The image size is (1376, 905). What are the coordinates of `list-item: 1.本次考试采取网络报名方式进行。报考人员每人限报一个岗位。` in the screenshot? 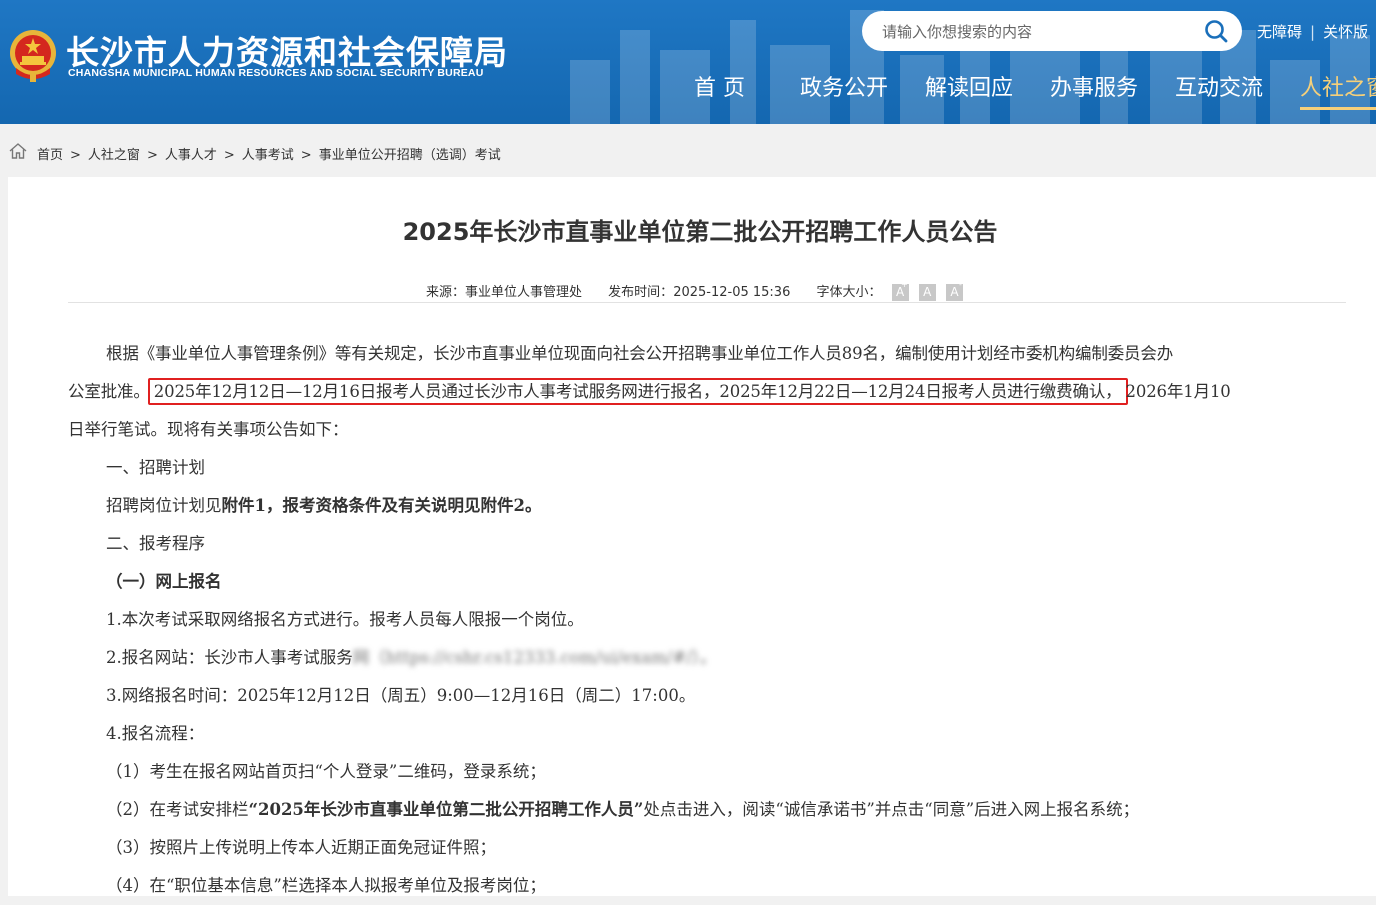 It's located at (345, 619).